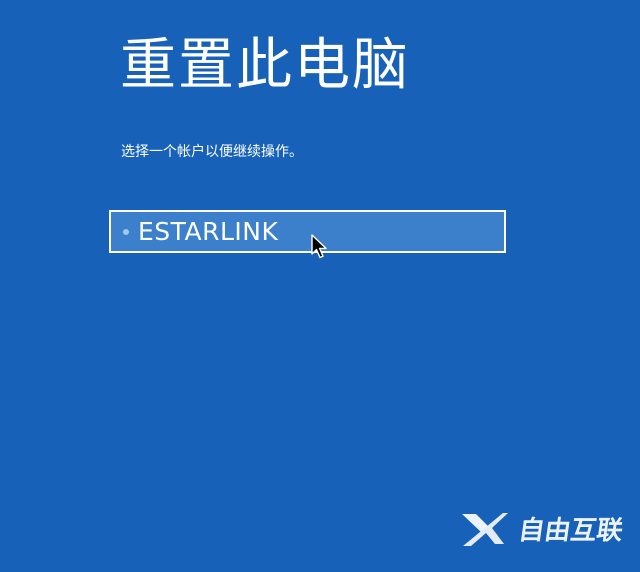 The width and height of the screenshot is (640, 572). Describe the element at coordinates (212, 152) in the screenshot. I see `instruction-text: 选择一个帐户以便继续操作。` at that location.